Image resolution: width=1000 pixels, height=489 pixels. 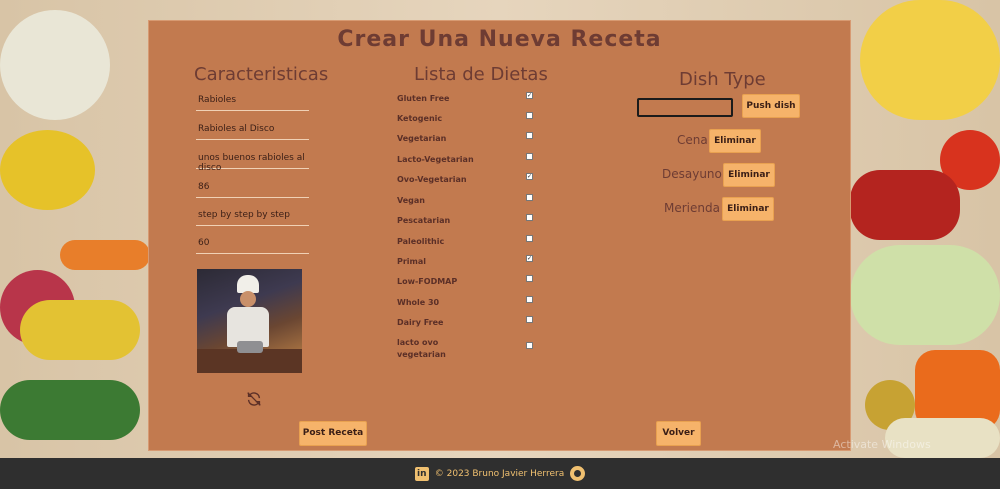 What do you see at coordinates (70, 410) in the screenshot?
I see `cucumber-shape` at bounding box center [70, 410].